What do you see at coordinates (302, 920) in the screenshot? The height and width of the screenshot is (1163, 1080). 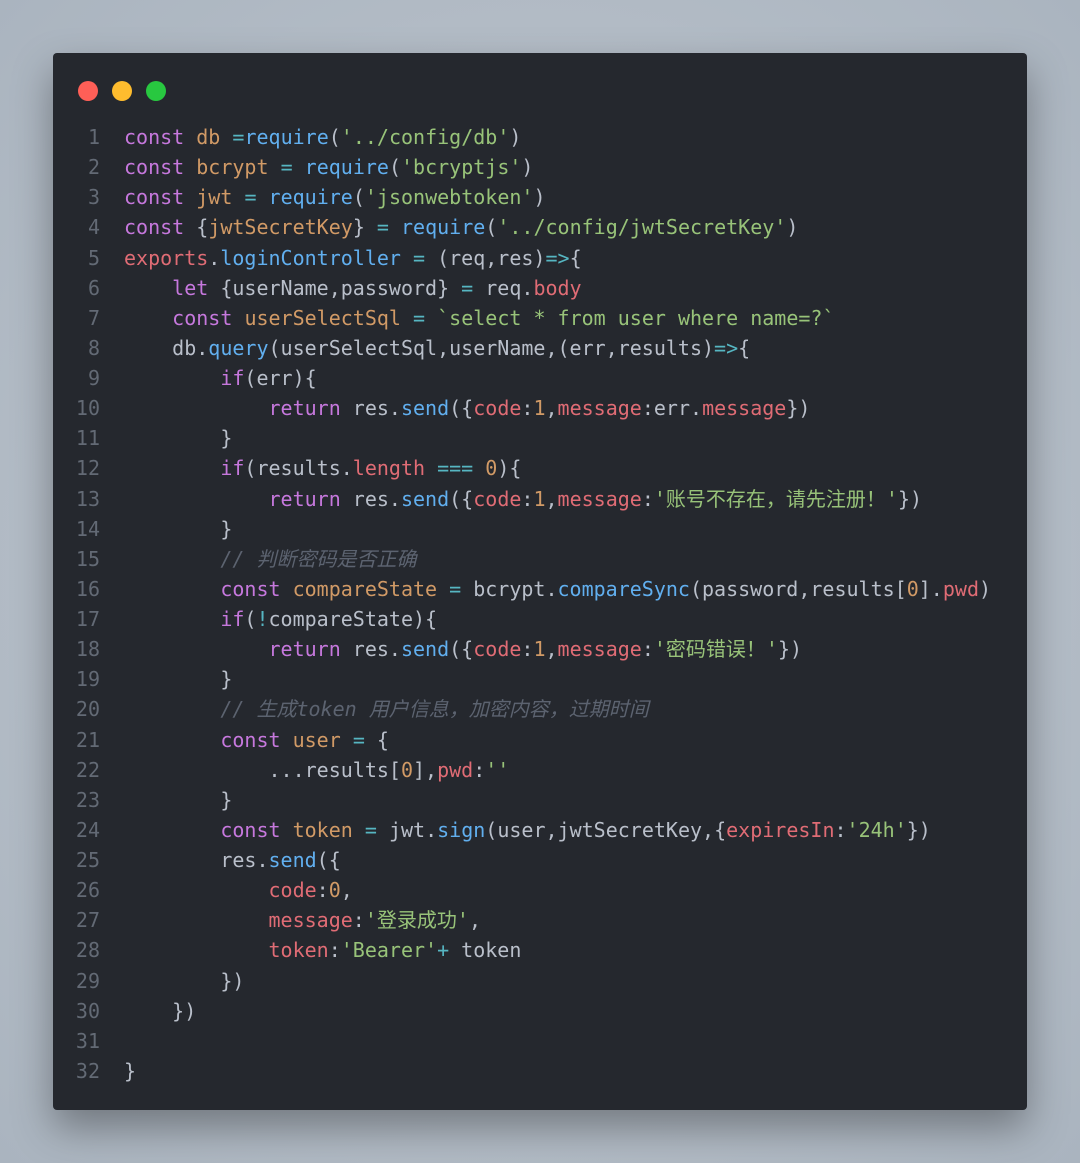 I see `line-source: message:'登录成功',` at bounding box center [302, 920].